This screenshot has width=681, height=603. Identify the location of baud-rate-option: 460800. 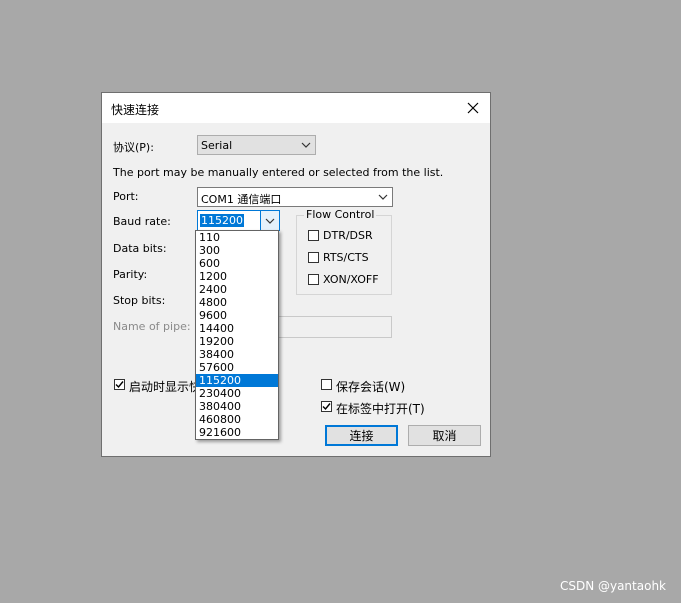
(237, 419).